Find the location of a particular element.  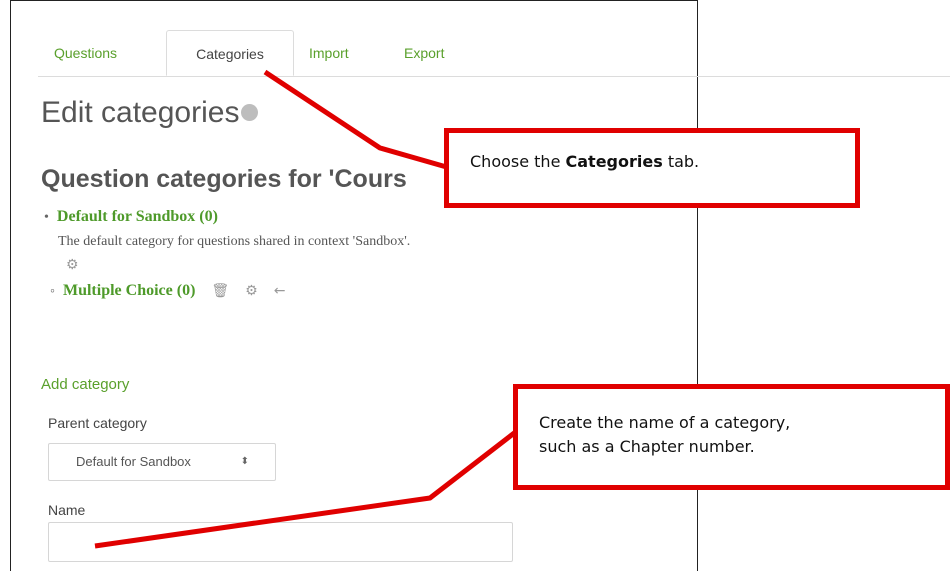

trash-icon: 🗑 is located at coordinates (220, 291).